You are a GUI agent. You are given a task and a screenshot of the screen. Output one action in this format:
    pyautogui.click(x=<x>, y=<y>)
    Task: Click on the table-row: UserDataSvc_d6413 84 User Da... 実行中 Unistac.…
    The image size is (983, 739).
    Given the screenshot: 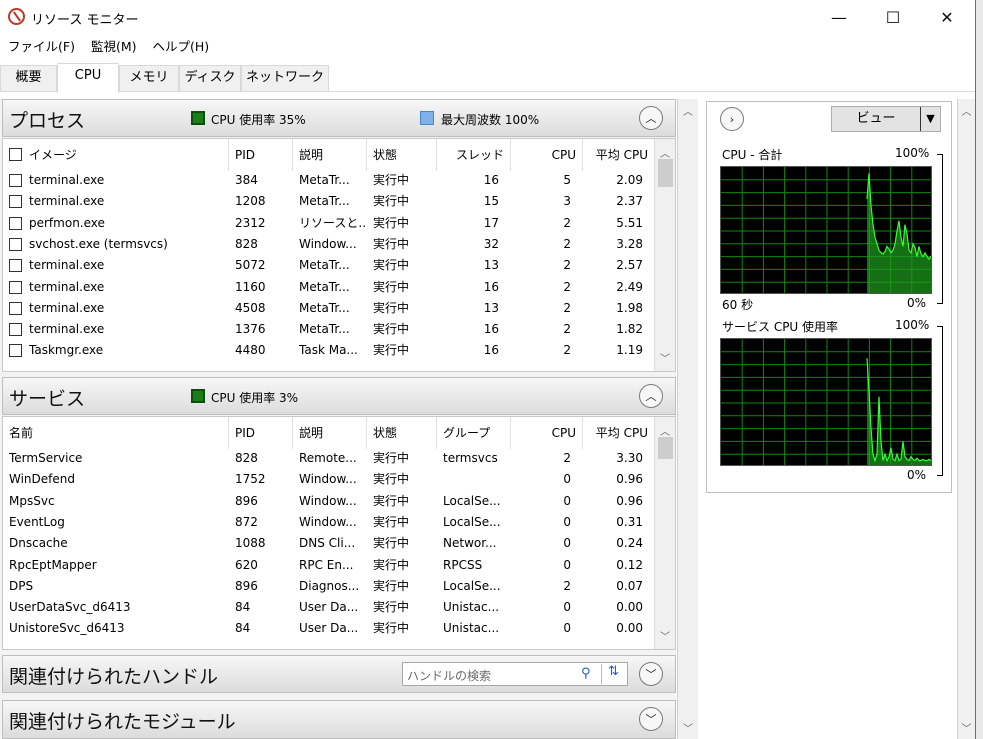 What is the action you would take?
    pyautogui.click(x=329, y=607)
    